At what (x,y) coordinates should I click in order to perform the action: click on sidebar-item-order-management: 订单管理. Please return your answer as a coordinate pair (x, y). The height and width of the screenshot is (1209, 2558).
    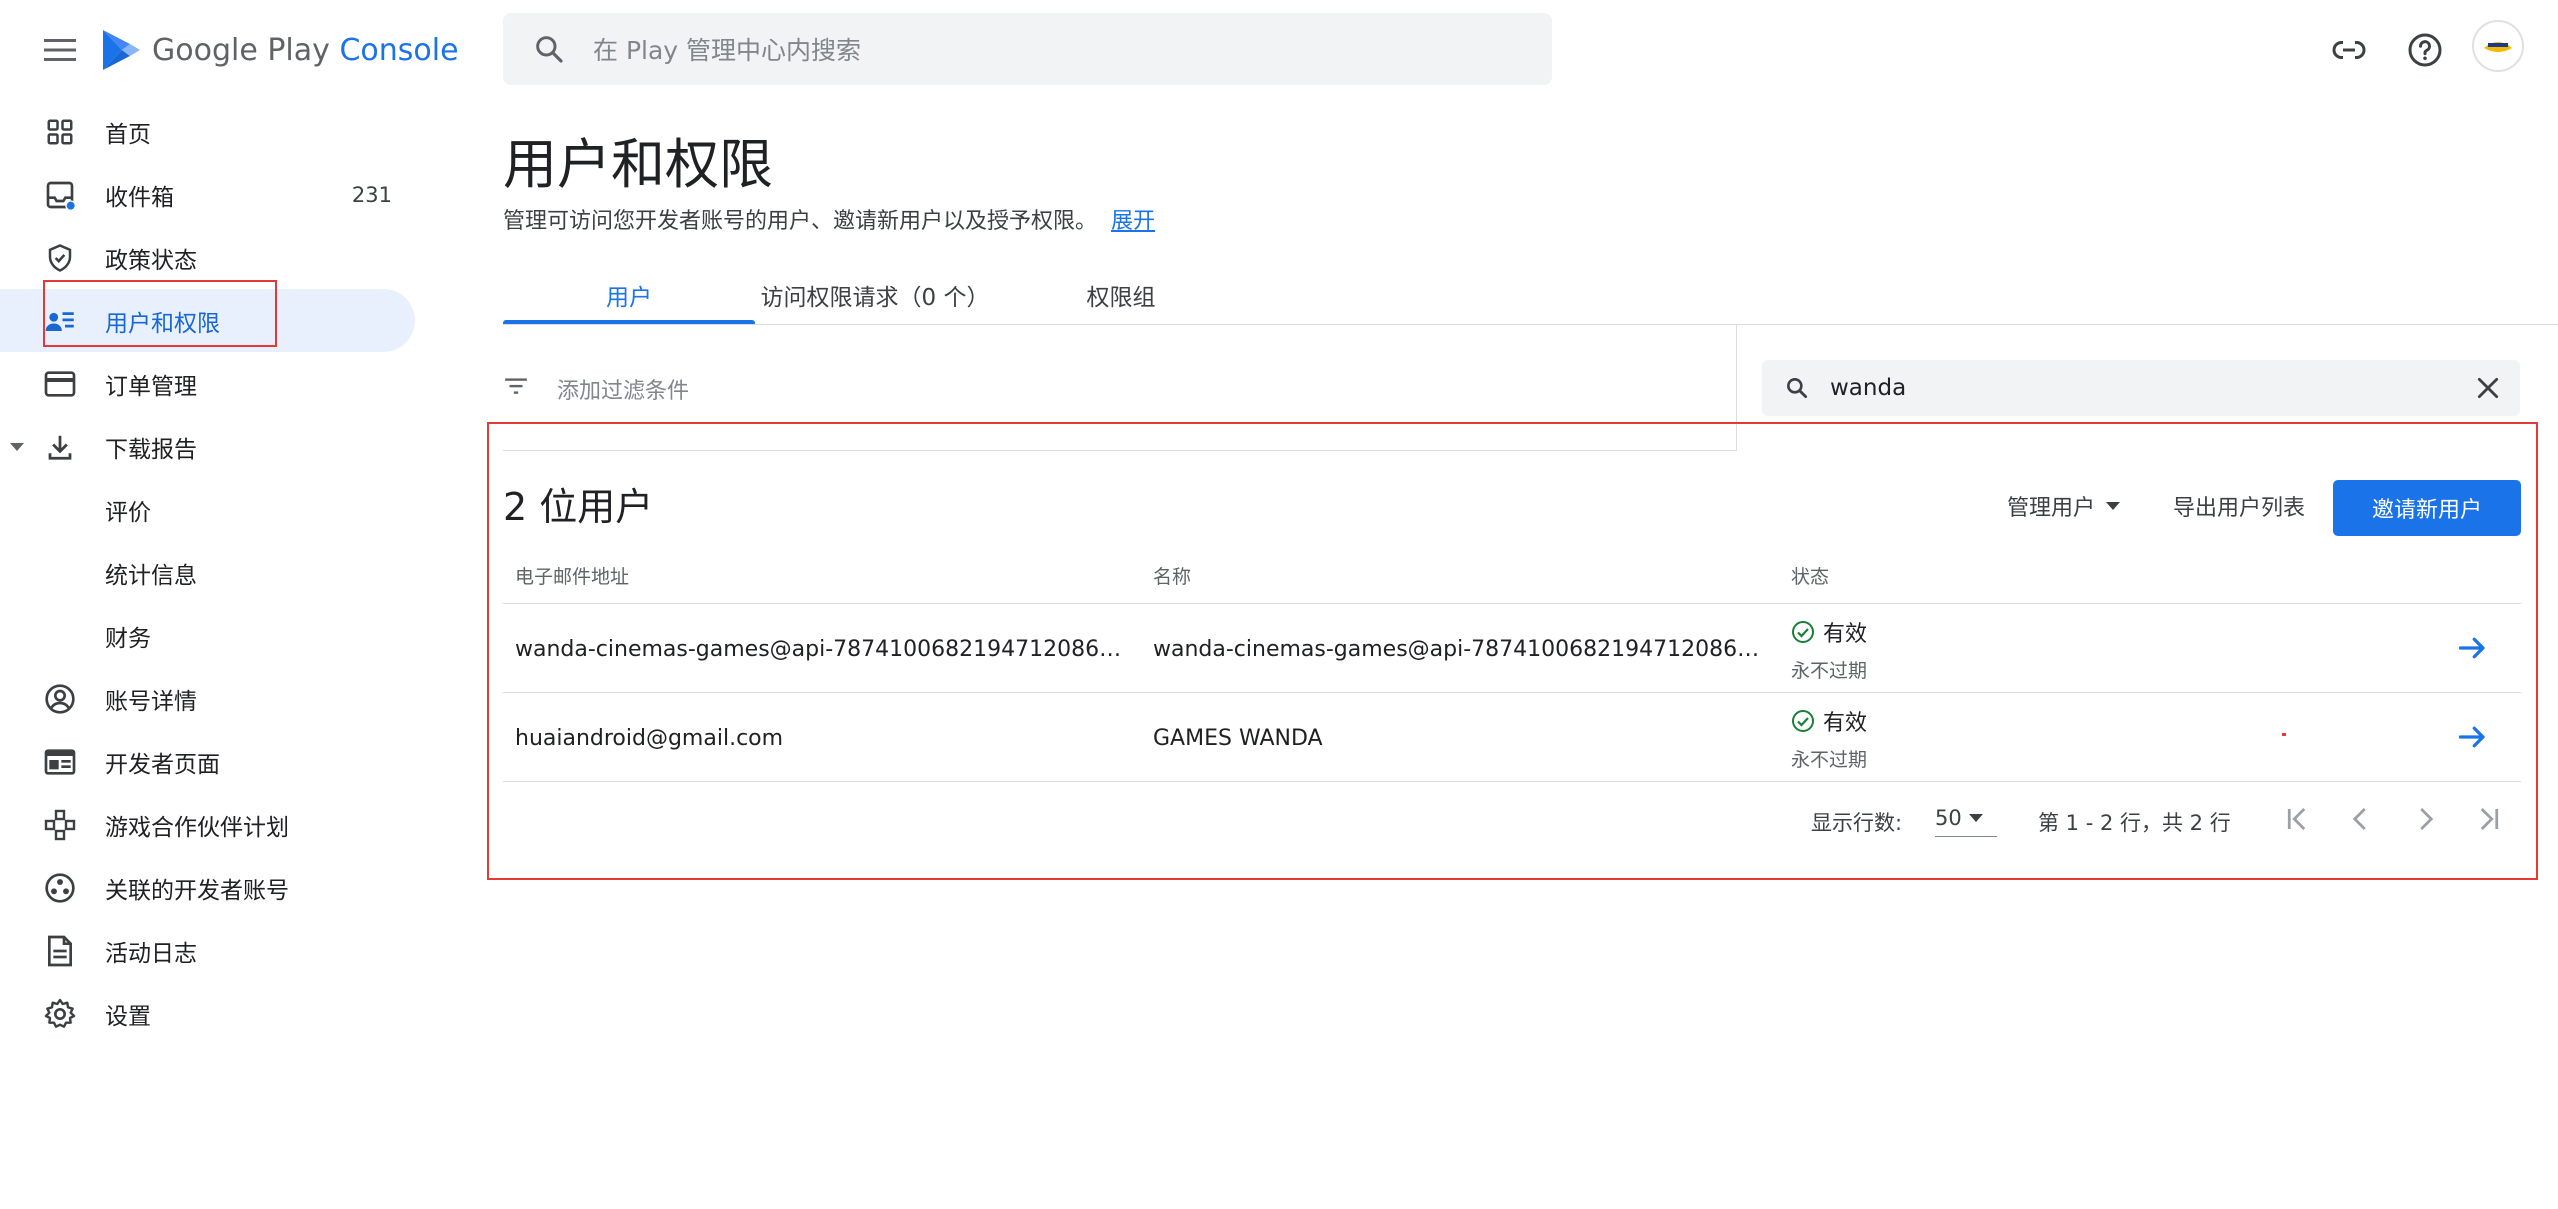
    Looking at the image, I should click on (210, 383).